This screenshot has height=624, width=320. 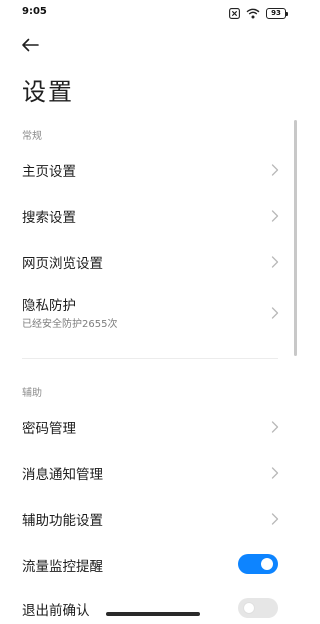 What do you see at coordinates (48, 92) in the screenshot?
I see `page-title: 设置` at bounding box center [48, 92].